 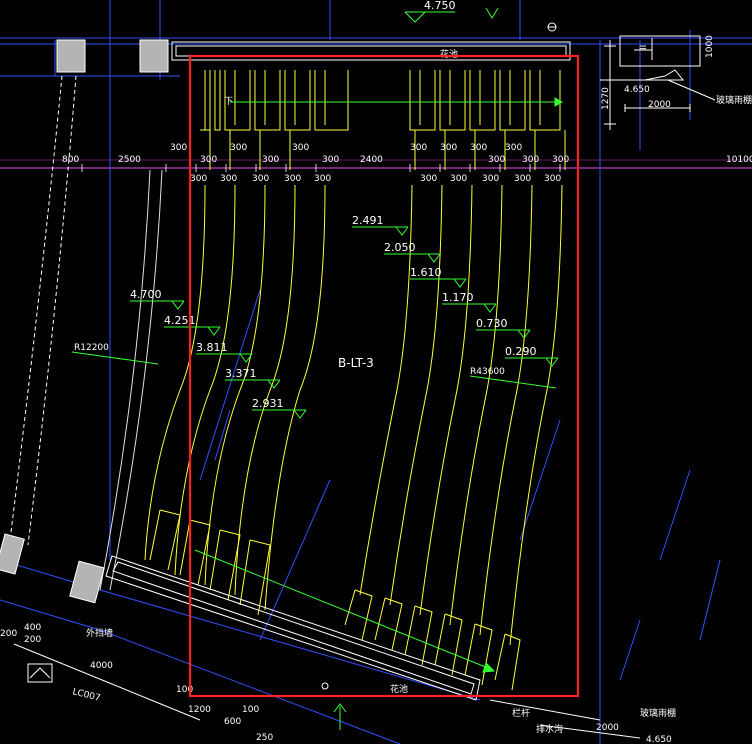 I want to click on outer-arc-left, so click(x=43, y=310).